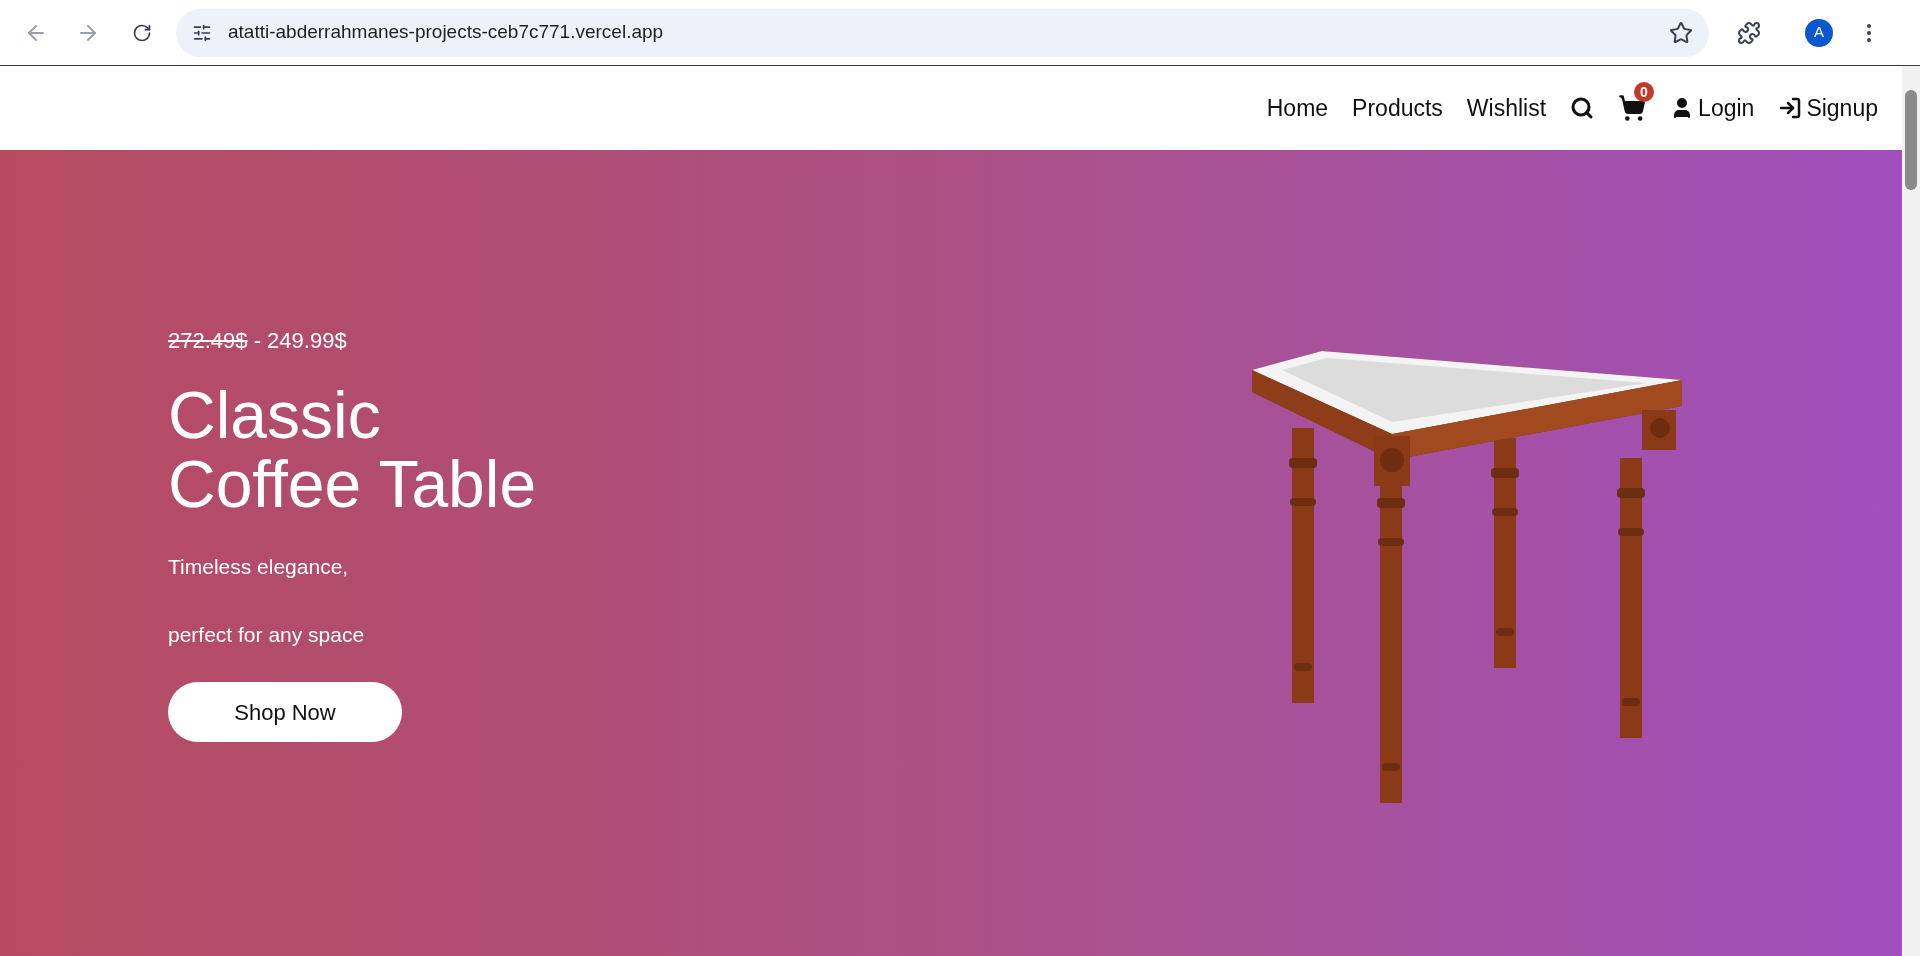 This screenshot has height=956, width=1920. Describe the element at coordinates (1828, 108) in the screenshot. I see `signup-link: Signup` at that location.